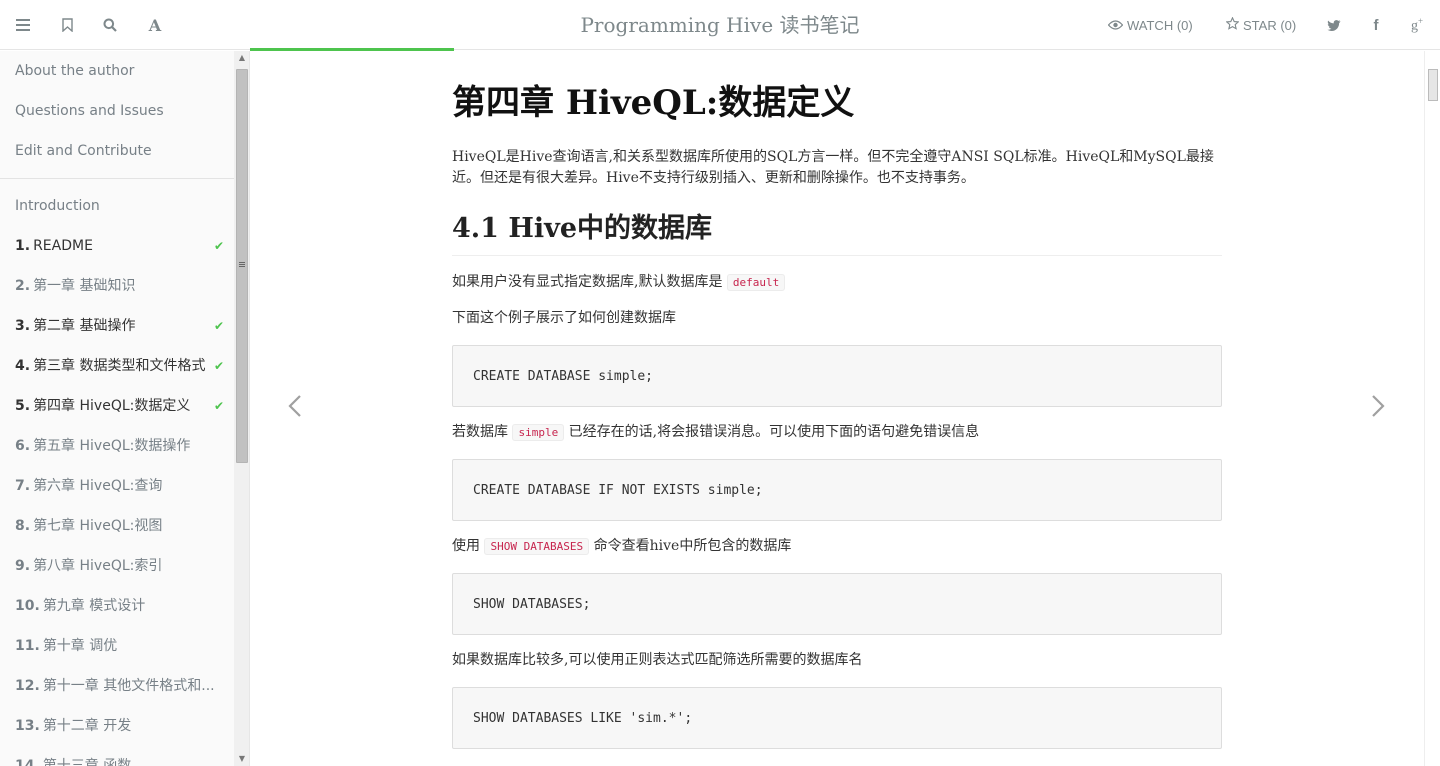  I want to click on toc-divider, so click(117, 178).